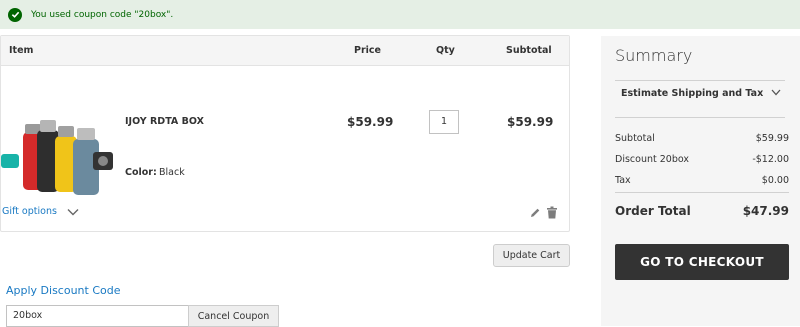 This screenshot has width=800, height=327. I want to click on header-subtotal: Subtotal, so click(529, 50).